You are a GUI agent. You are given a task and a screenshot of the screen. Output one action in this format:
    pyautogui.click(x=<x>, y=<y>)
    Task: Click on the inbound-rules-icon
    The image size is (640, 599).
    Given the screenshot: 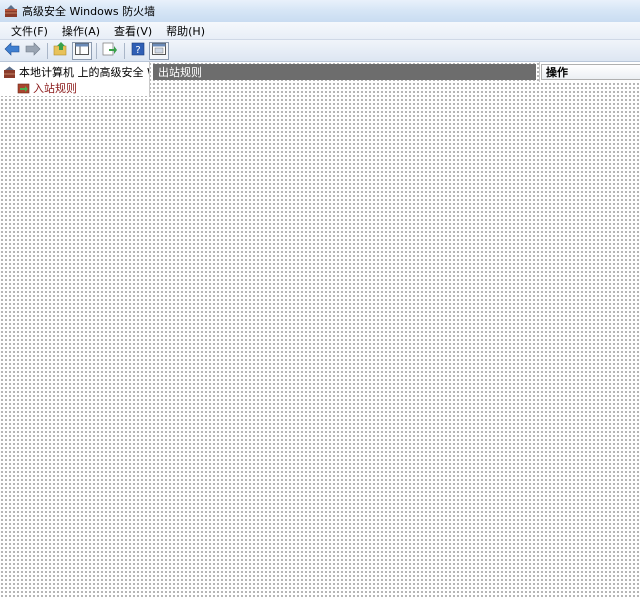 What is the action you would take?
    pyautogui.click(x=23, y=88)
    